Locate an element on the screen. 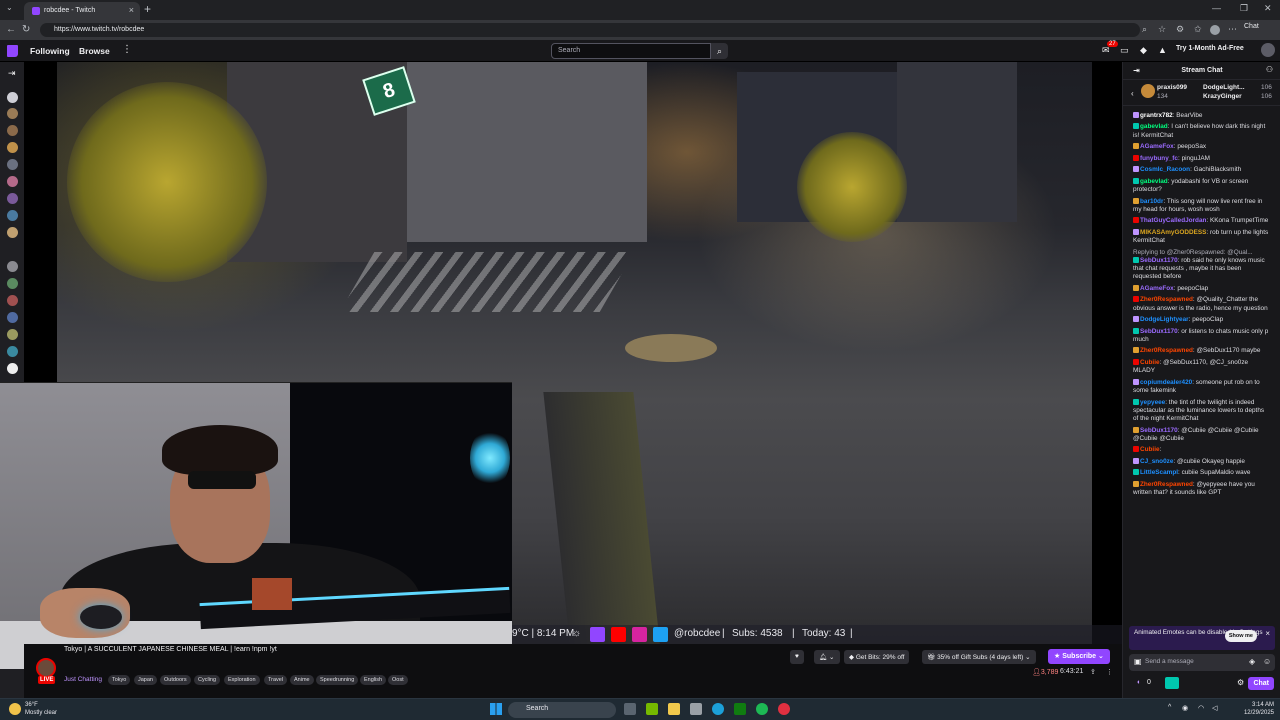 The height and width of the screenshot is (720, 1280). chat-username: bar10dr is located at coordinates (1151, 201).